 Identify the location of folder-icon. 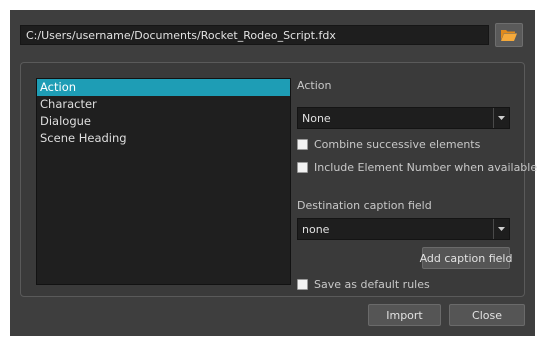
(509, 35).